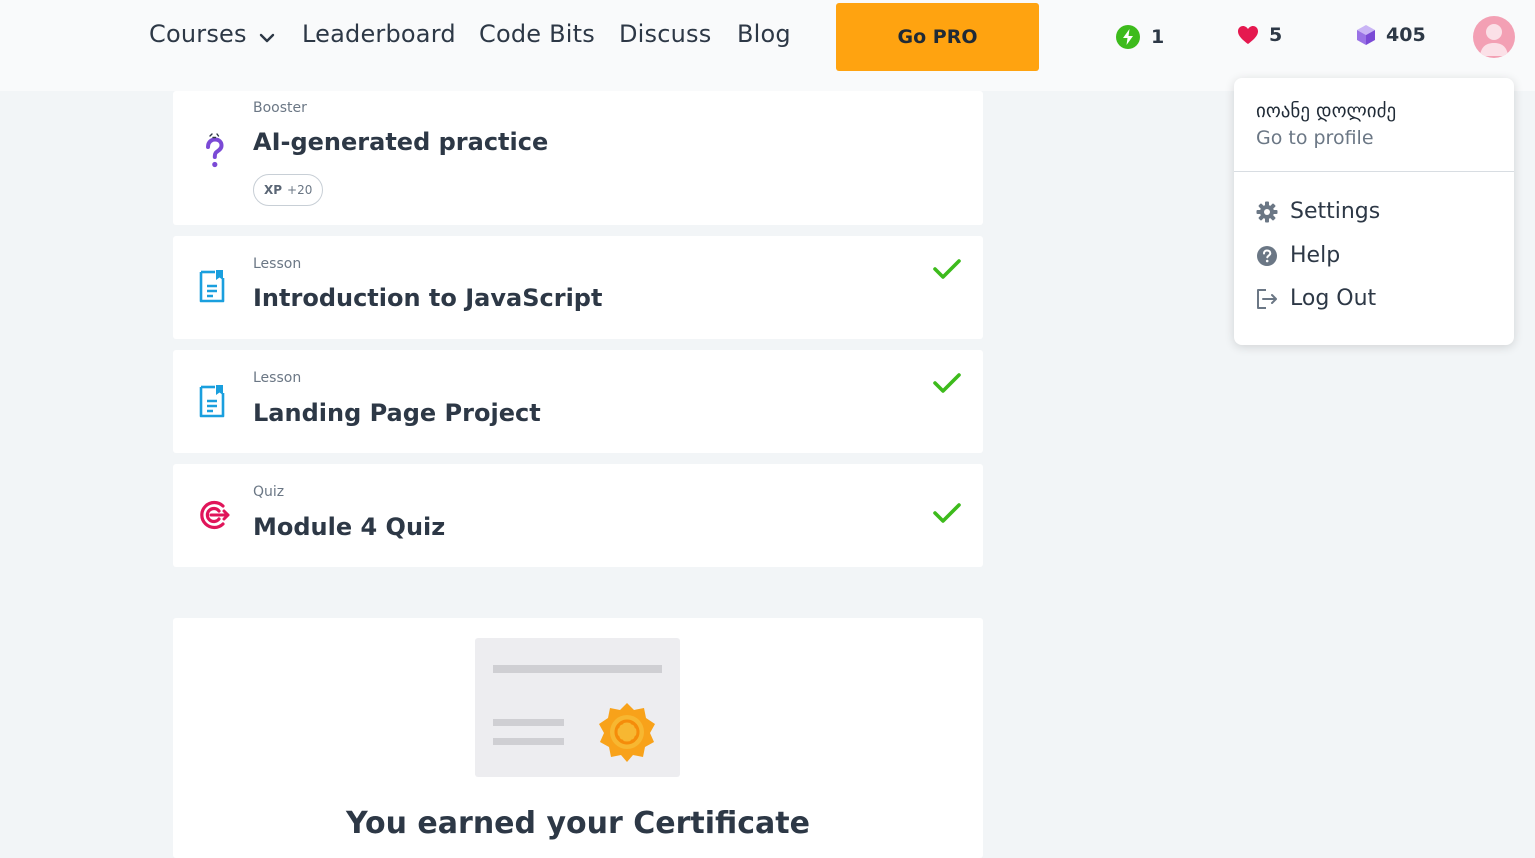 This screenshot has width=1535, height=858. Describe the element at coordinates (349, 527) in the screenshot. I see `item-title: Module 4 Quiz` at that location.